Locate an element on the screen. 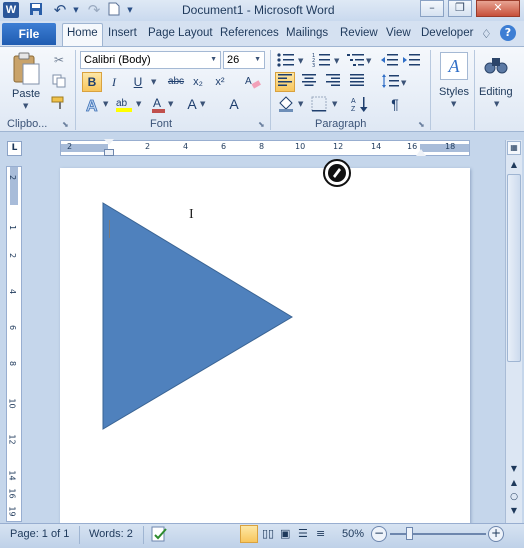 This screenshot has height=548, width=524. vertical-scrollbar: ▦ ▲ ▼ ▲ ○ ▼ is located at coordinates (513, 332).